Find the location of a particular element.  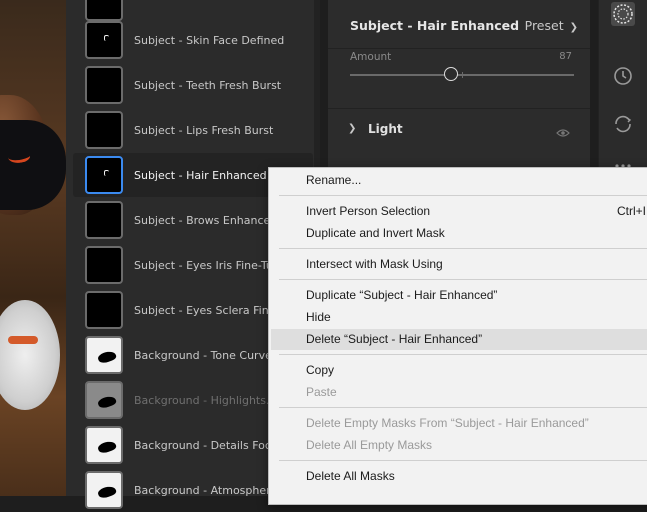

mask-label: Subject - Teeth Fresh Burst is located at coordinates (208, 85).